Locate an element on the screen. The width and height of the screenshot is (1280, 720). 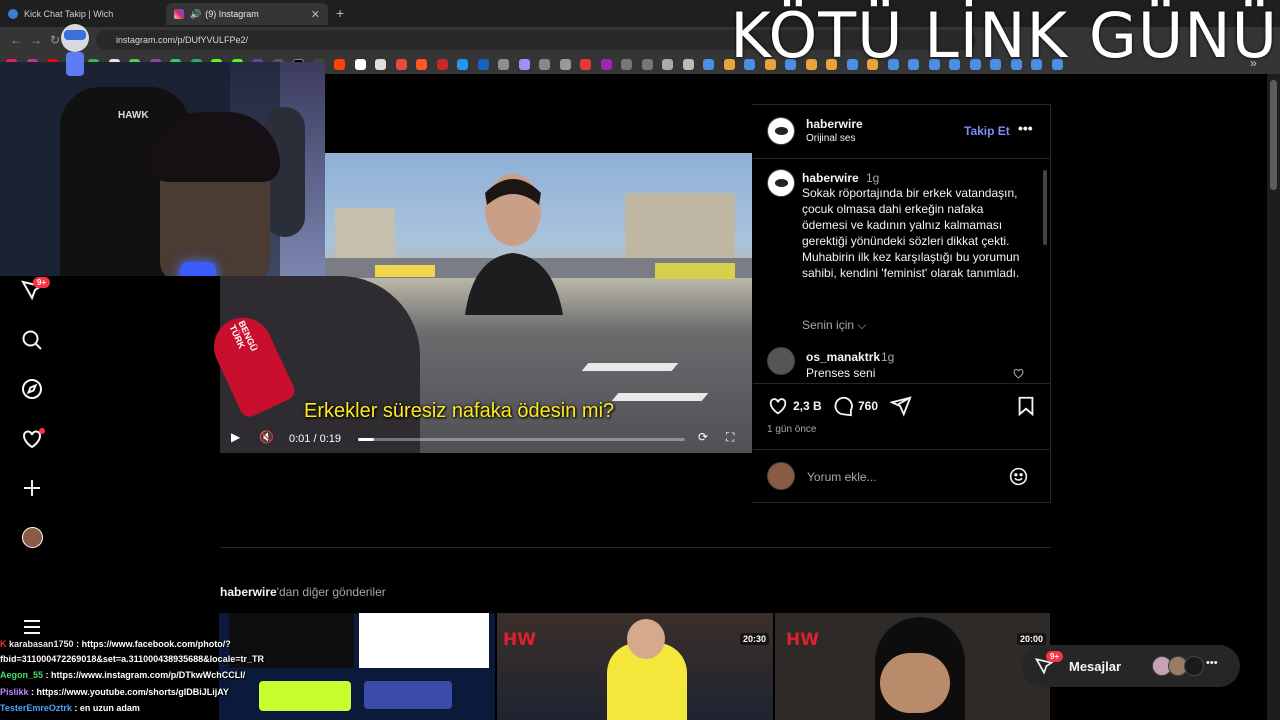
create-icon is located at coordinates (32, 488).